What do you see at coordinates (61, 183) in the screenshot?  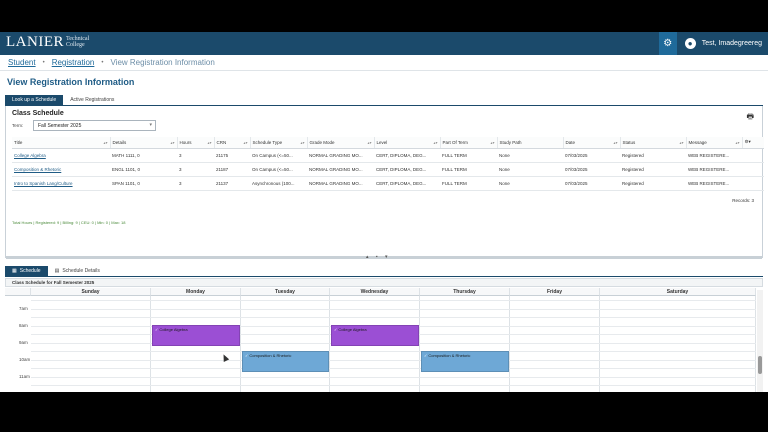 I see `course-title-link: Intro to Spanish Lang/Culture` at bounding box center [61, 183].